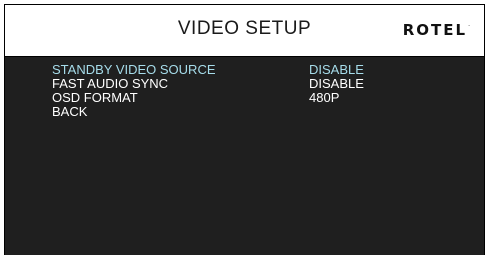  I want to click on rotel-logo: ROTEL., so click(436, 30).